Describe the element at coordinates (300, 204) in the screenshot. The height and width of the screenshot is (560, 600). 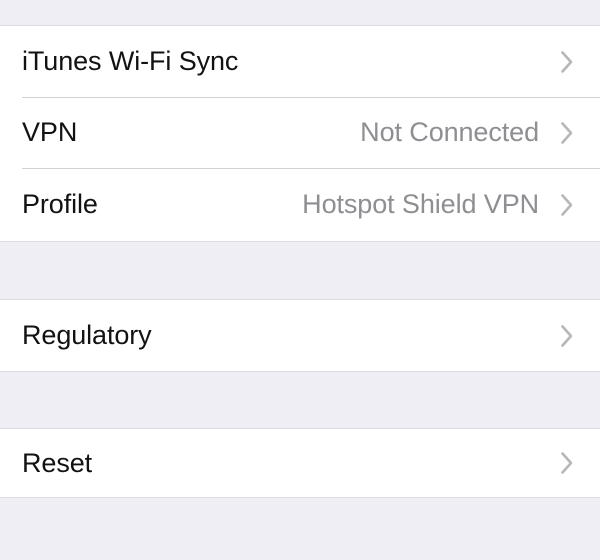
I see `settings-row-profile: Profile Hotspot Shield VPN` at that location.